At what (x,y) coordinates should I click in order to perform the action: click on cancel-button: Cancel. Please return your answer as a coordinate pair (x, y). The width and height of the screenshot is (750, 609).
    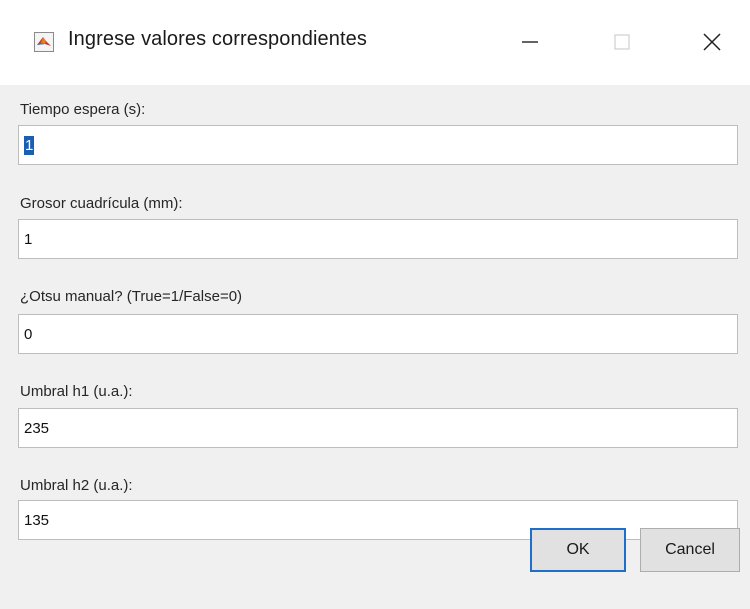
    Looking at the image, I should click on (690, 550).